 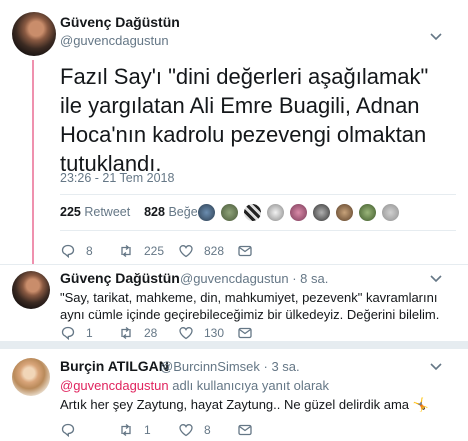 What do you see at coordinates (201, 333) in the screenshot?
I see `like-button: 130` at bounding box center [201, 333].